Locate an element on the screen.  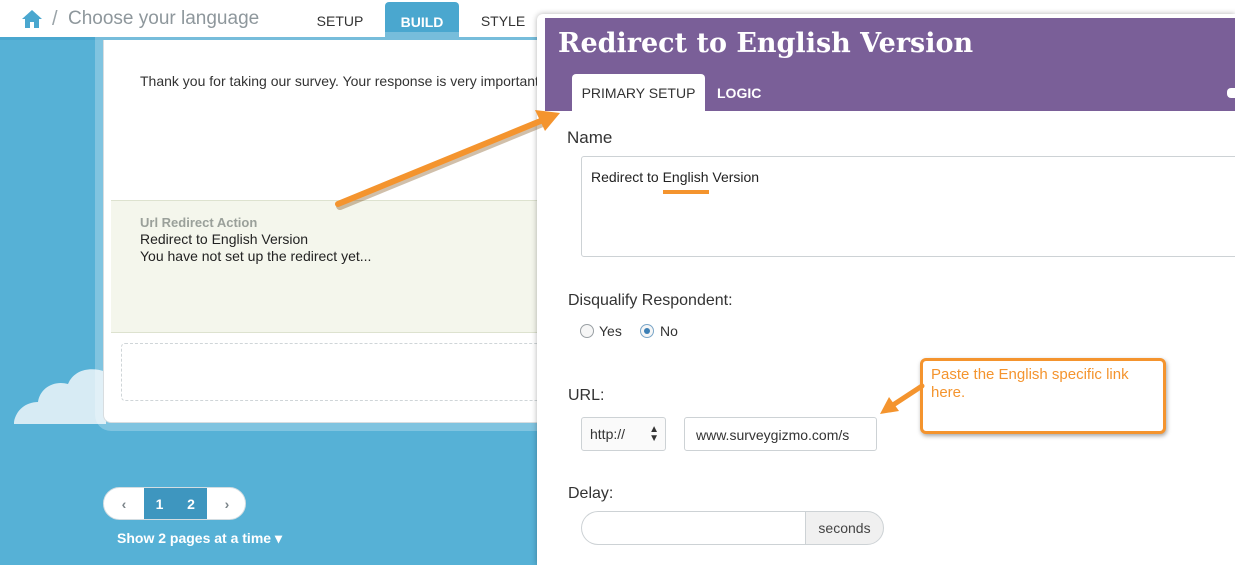
name-field-value: Redirect to English Version is located at coordinates (675, 177).